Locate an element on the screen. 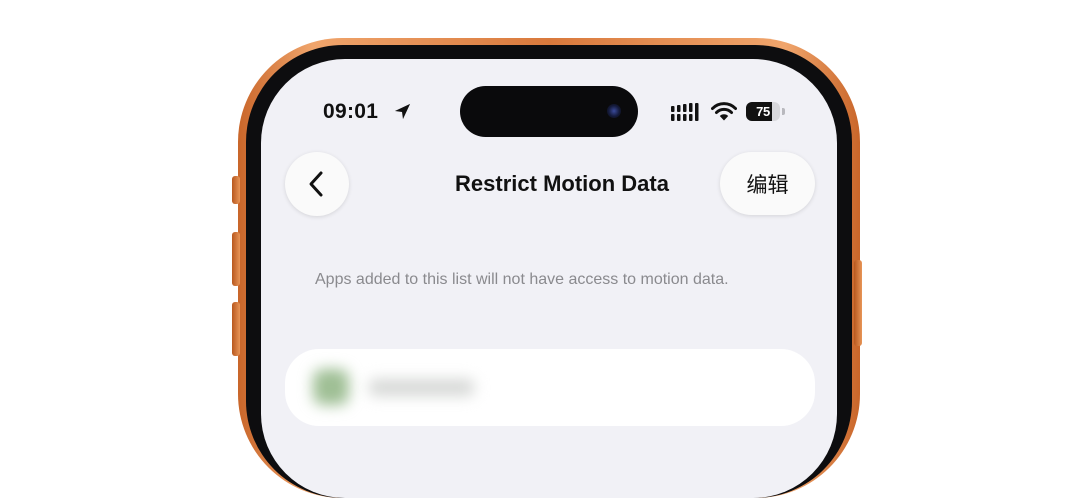 This screenshot has height=498, width=1080. page-title: Restrict Motion Data is located at coordinates (562, 183).